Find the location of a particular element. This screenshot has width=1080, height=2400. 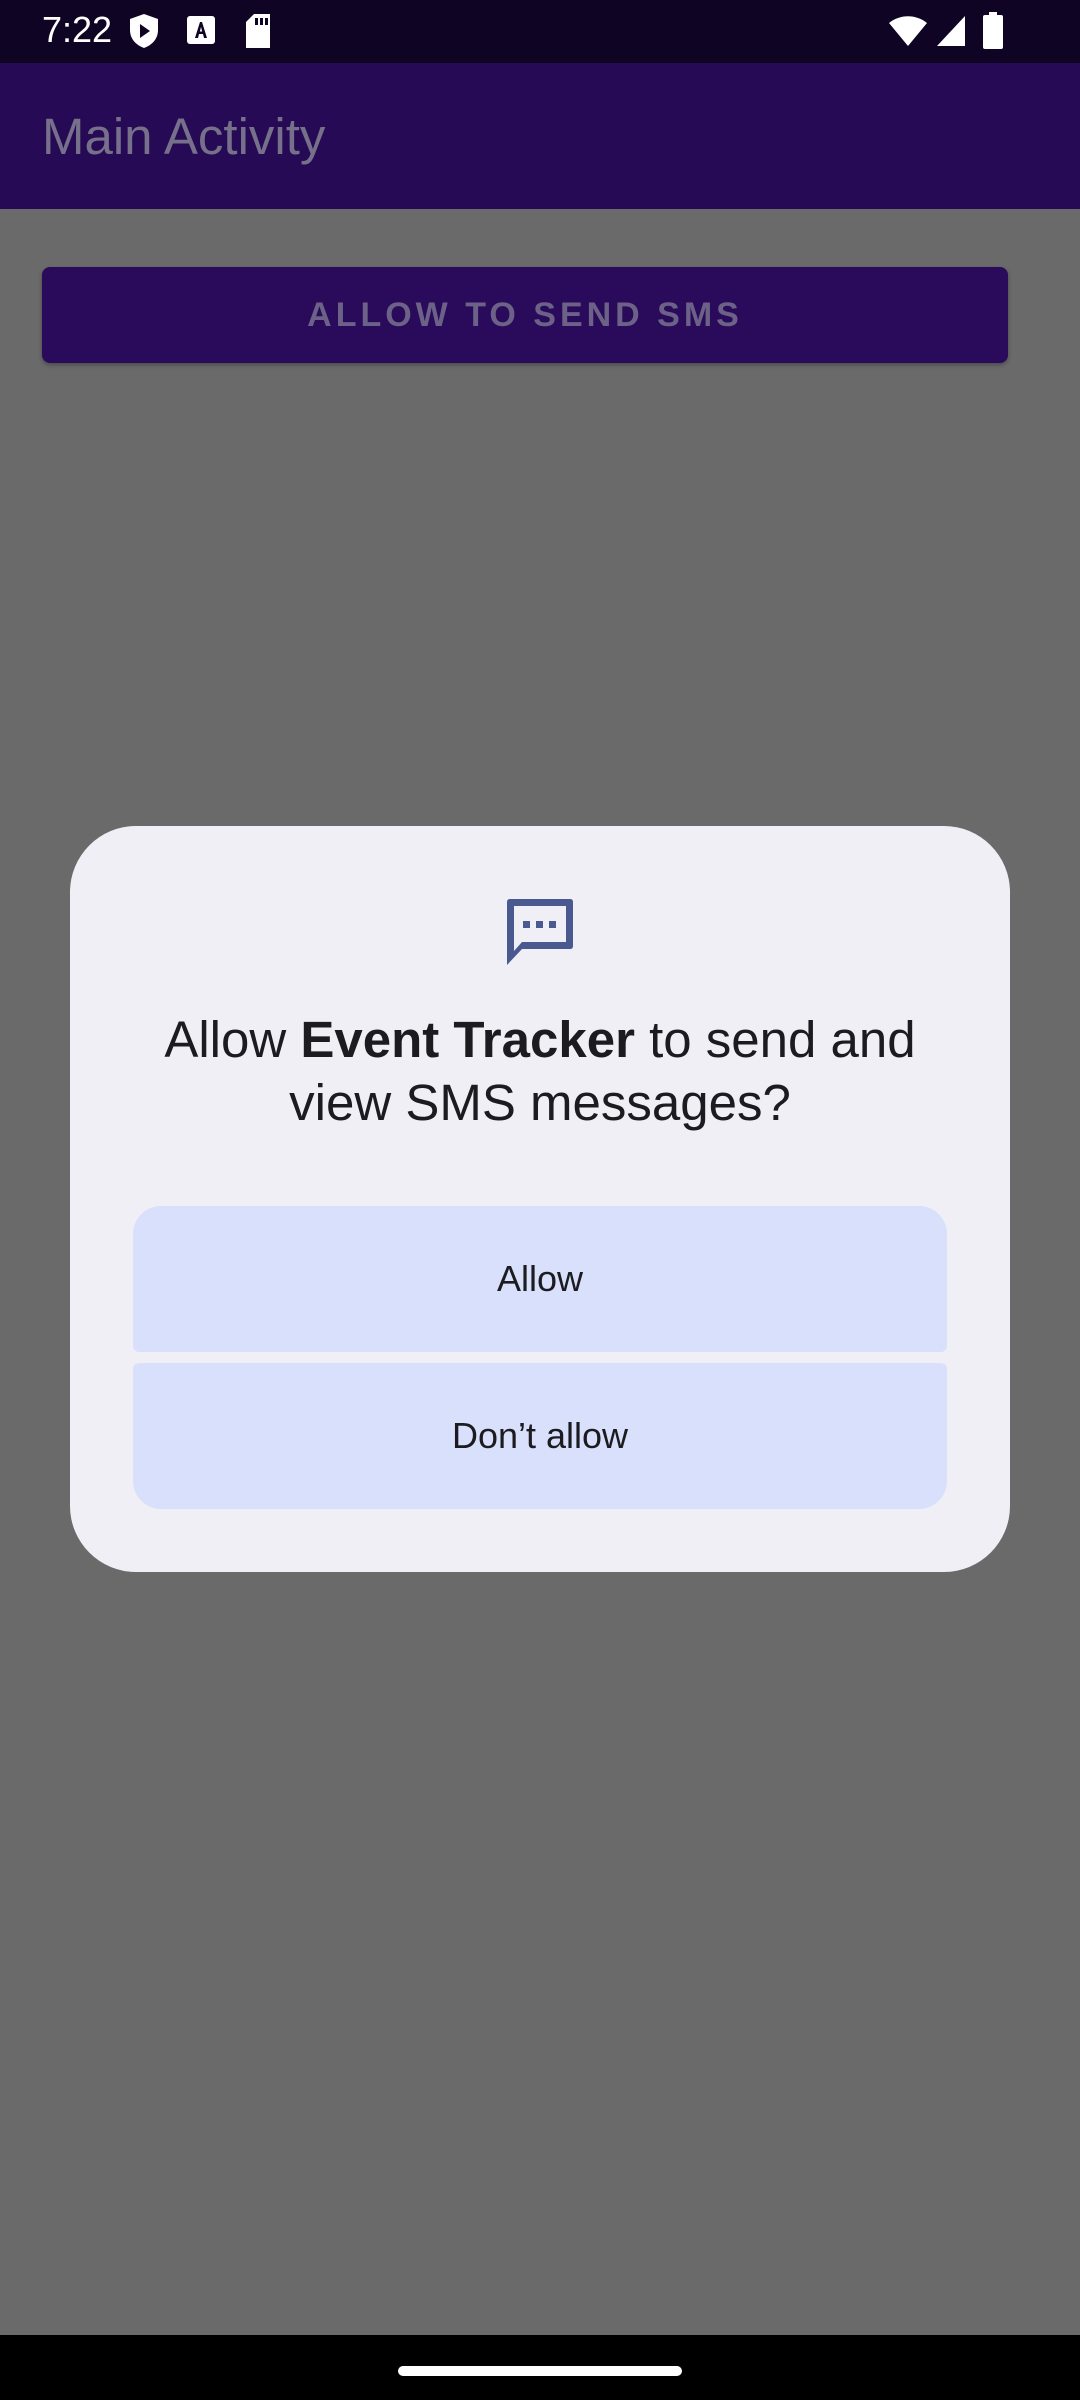

app-bar: Main Activity is located at coordinates (540, 136).